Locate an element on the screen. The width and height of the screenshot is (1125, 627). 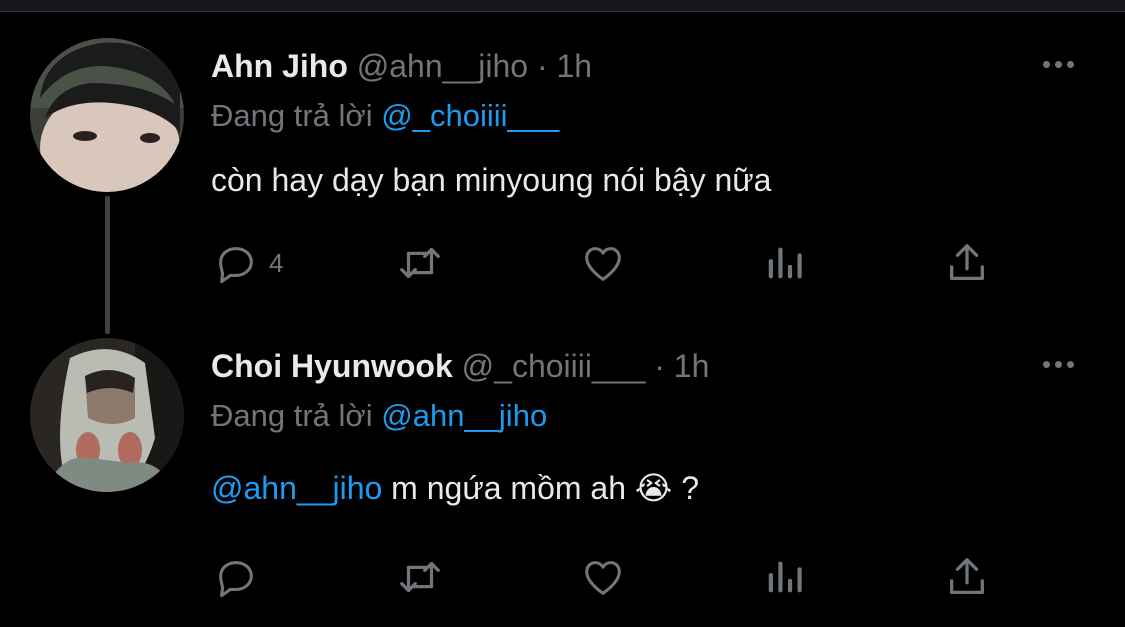
tweet-text: @ahn__jiho m ngứa mồm ah 😭 ? is located at coordinates (455, 488).